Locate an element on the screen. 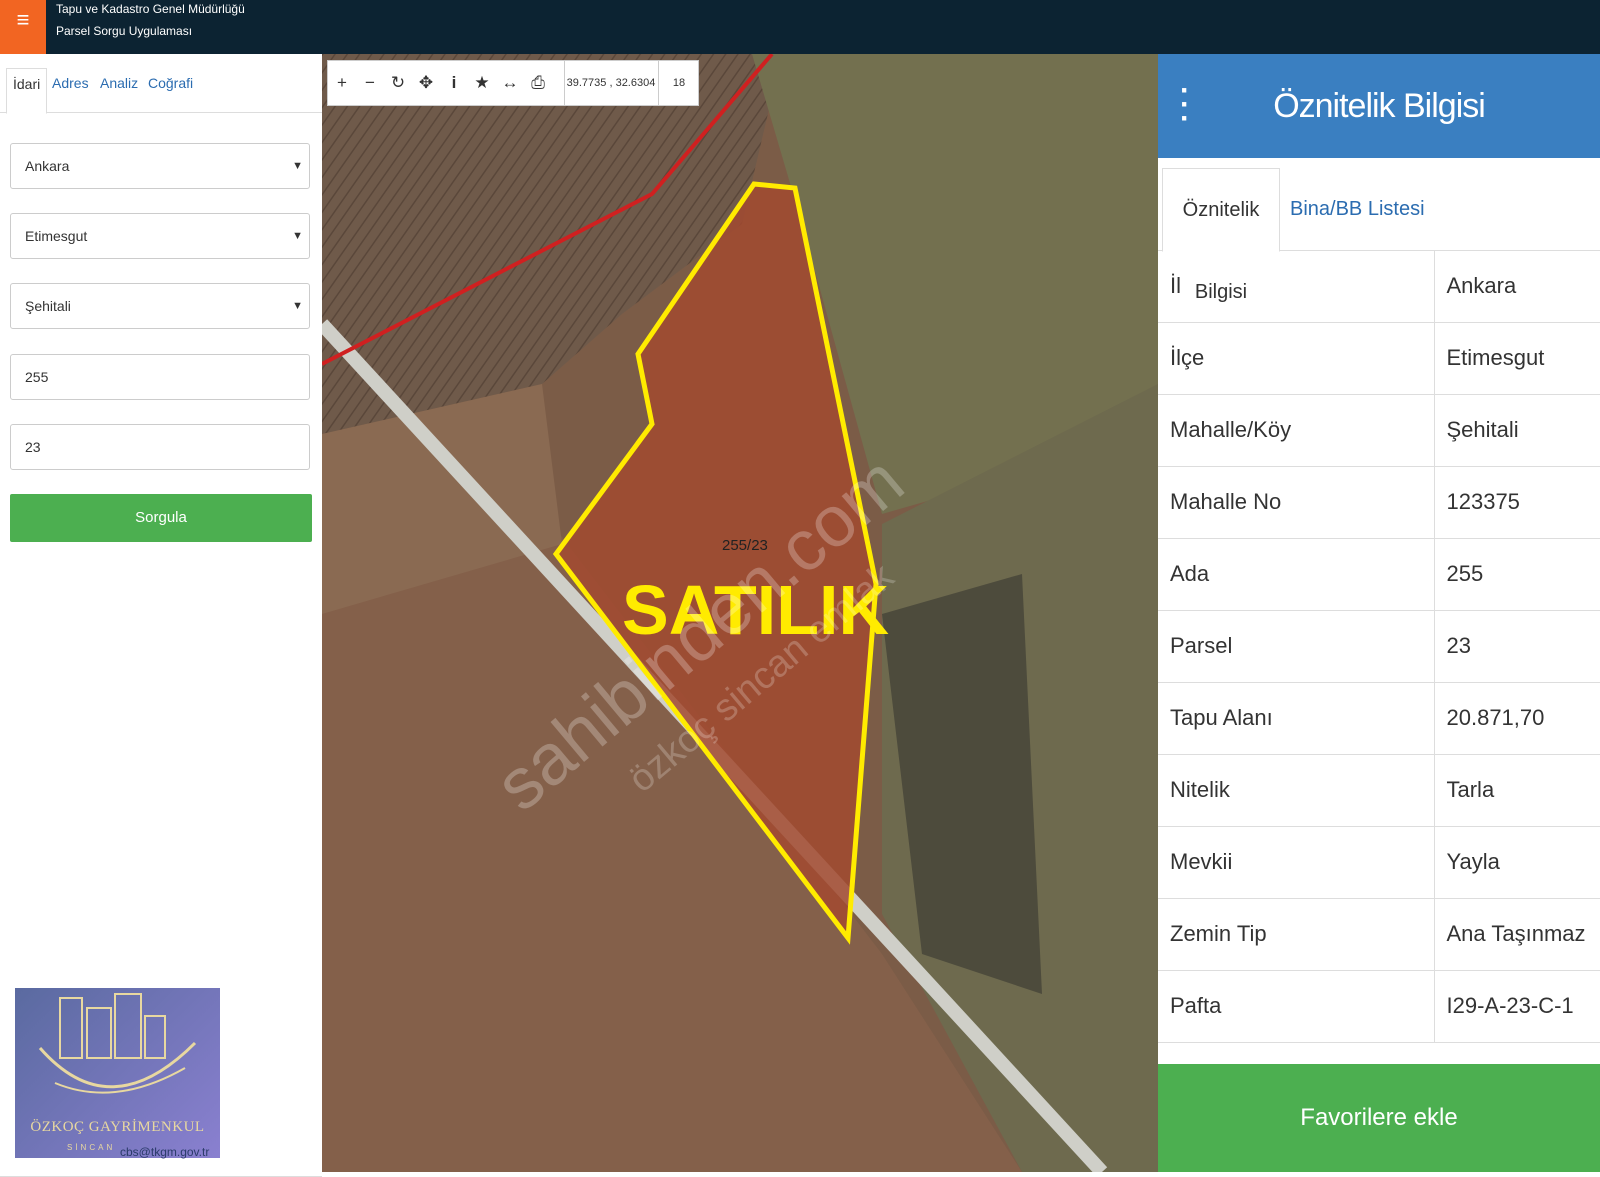 Image resolution: width=1600 pixels, height=1177 pixels. attr-key: İlçe is located at coordinates (1296, 358).